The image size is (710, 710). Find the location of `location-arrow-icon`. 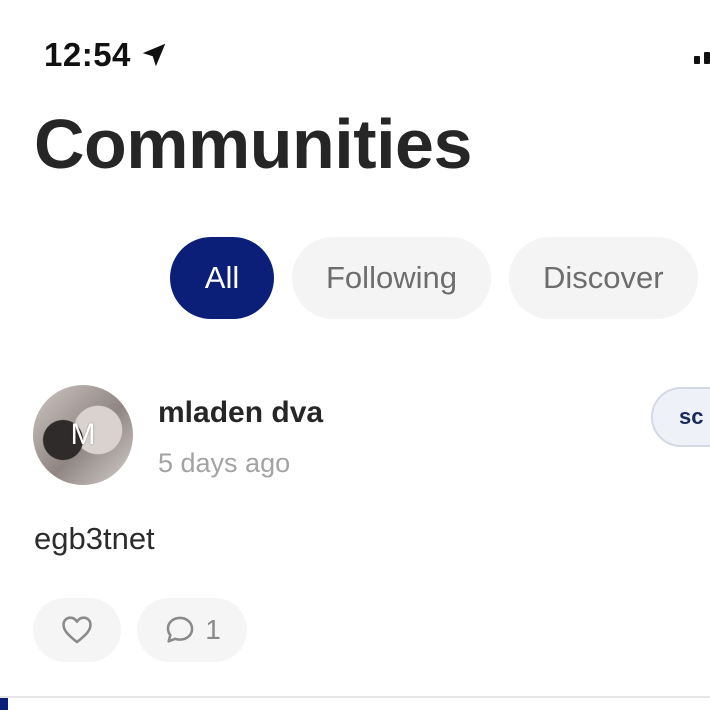

location-arrow-icon is located at coordinates (154, 55).